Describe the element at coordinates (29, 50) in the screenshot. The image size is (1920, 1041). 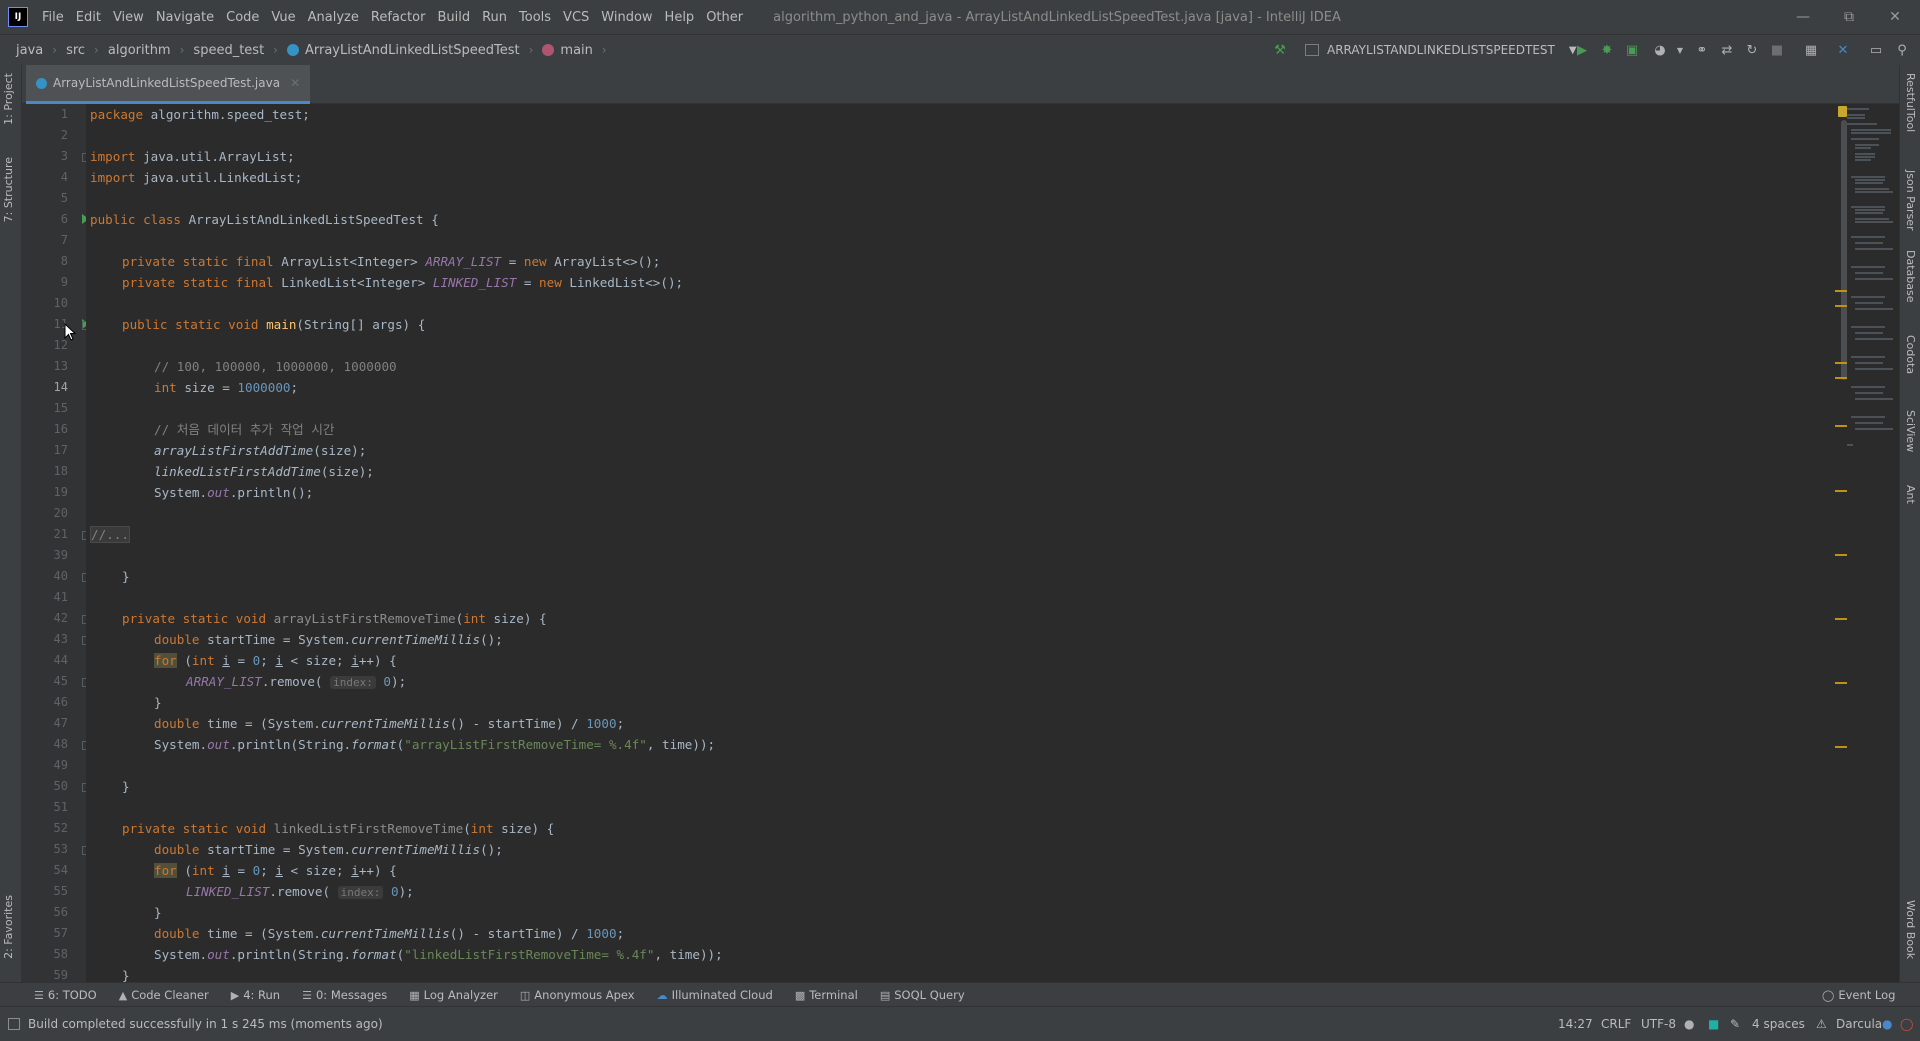
I see `breadcrumb-java: java` at that location.